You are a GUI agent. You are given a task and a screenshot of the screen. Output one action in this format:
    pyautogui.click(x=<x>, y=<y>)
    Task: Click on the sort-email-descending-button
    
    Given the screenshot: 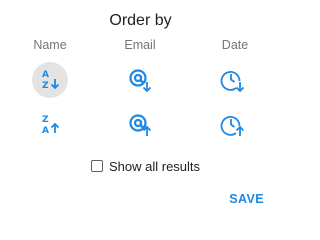 What is the action you would take?
    pyautogui.click(x=140, y=125)
    